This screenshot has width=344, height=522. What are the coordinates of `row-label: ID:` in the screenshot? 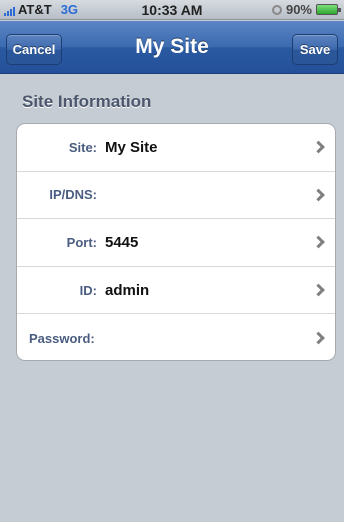 It's located at (88, 290).